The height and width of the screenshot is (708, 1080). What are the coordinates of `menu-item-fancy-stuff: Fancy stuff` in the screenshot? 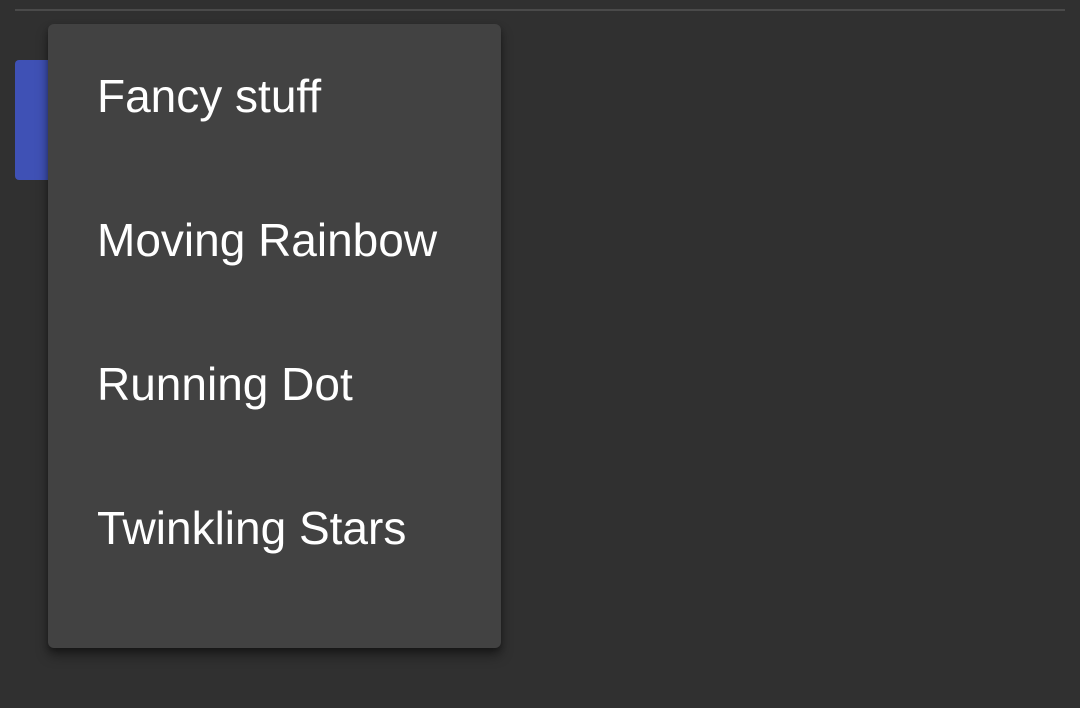 It's located at (274, 96).